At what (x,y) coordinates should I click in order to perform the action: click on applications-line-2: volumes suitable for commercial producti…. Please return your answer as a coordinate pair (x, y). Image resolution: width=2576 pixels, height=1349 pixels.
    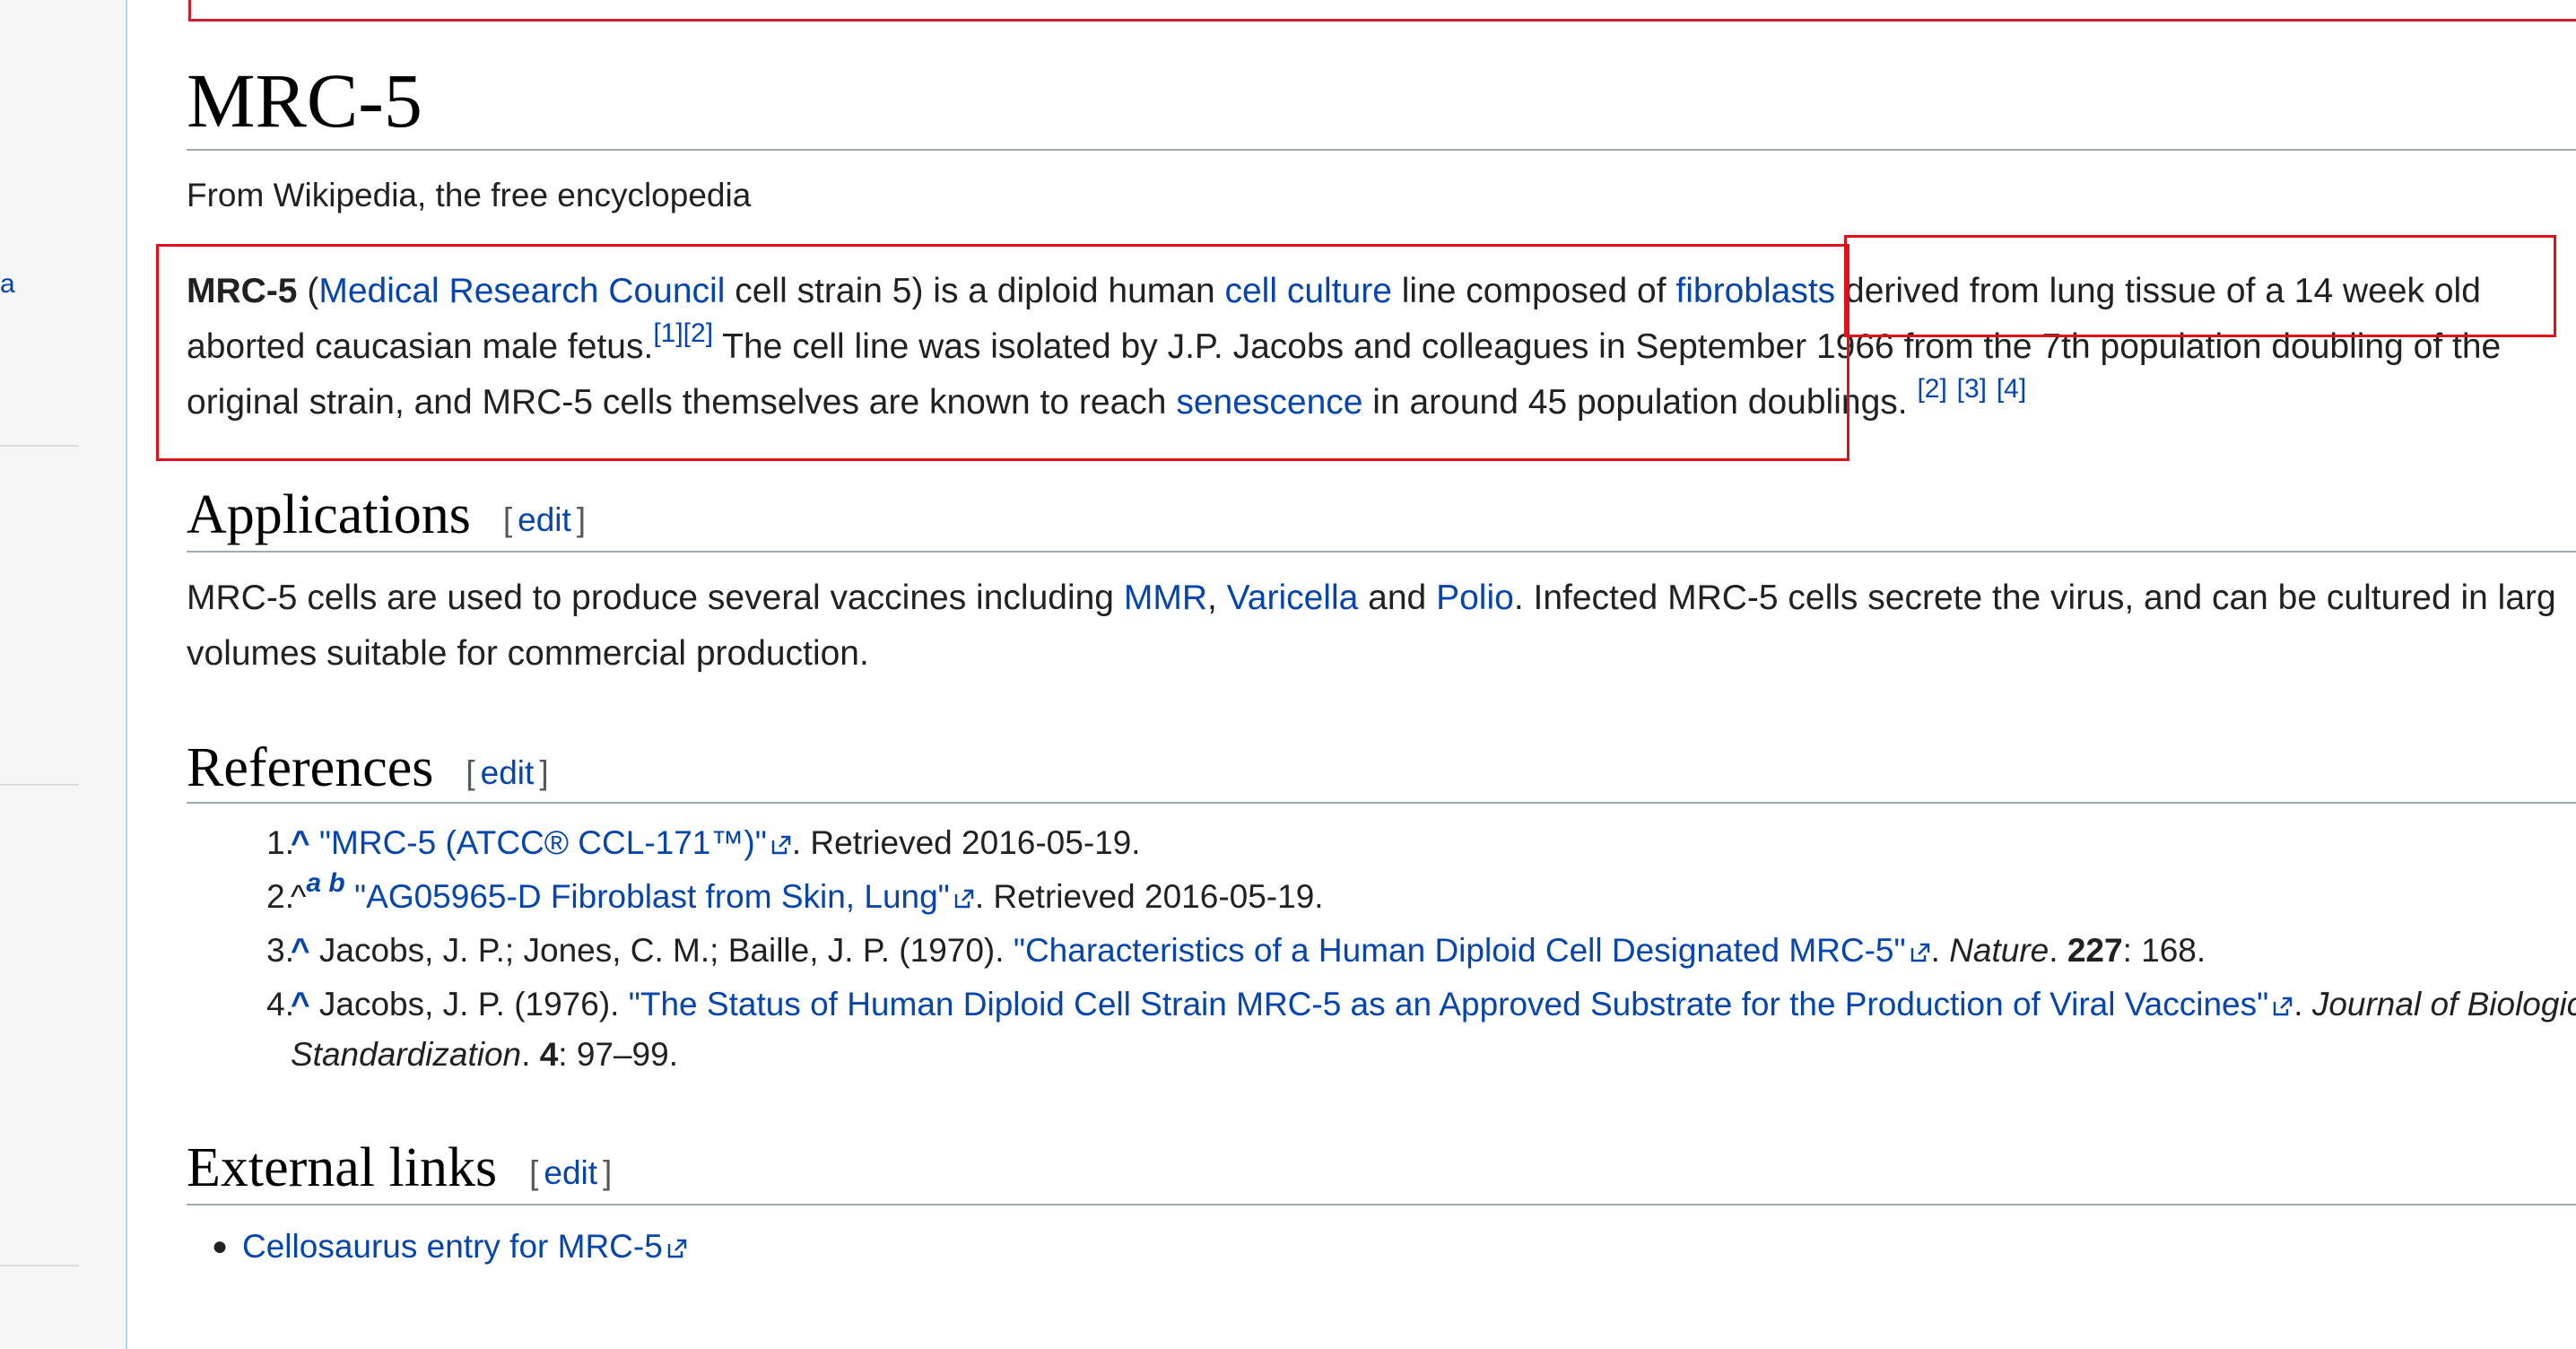
    Looking at the image, I should click on (528, 653).